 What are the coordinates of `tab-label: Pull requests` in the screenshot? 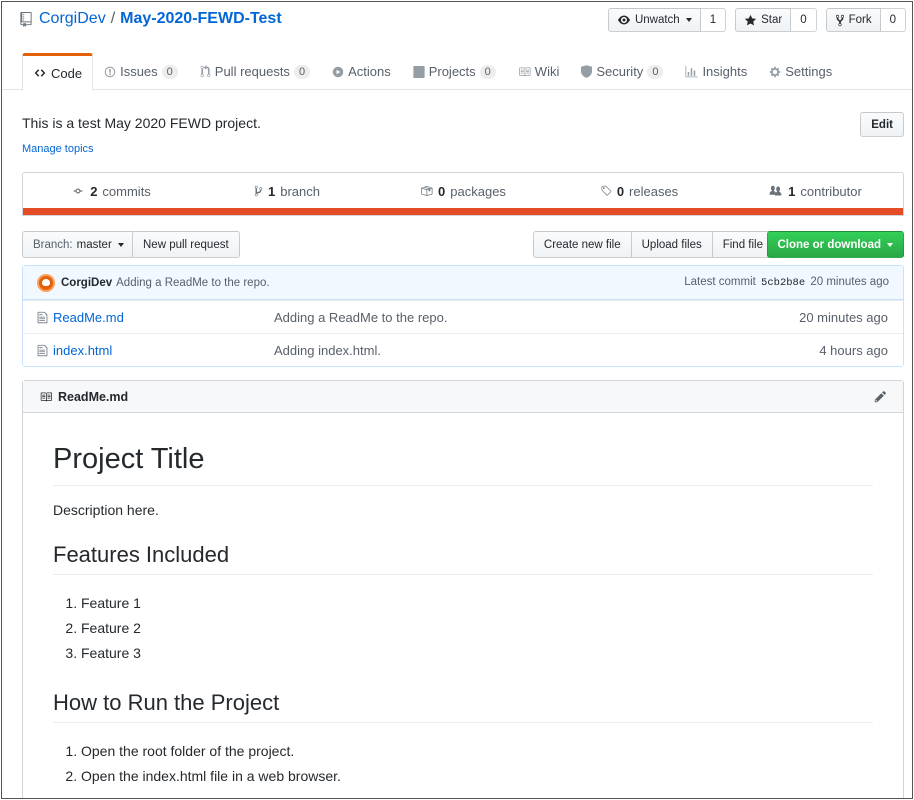 It's located at (252, 71).